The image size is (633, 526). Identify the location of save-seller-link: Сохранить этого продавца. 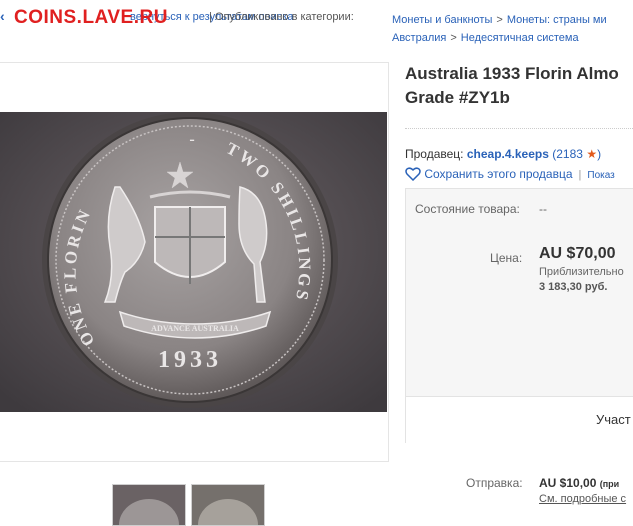
(498, 174).